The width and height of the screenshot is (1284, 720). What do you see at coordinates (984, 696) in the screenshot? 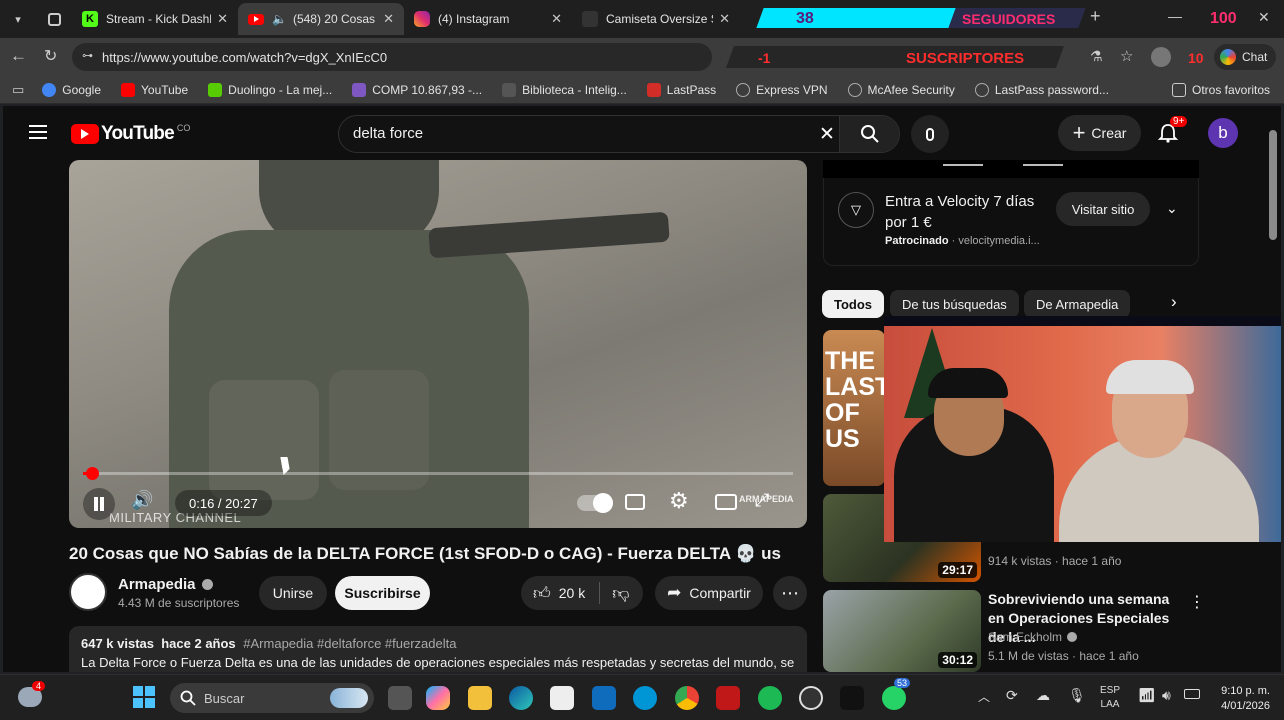
I see `tray-chevron-up-icon: ︿` at bounding box center [984, 696].